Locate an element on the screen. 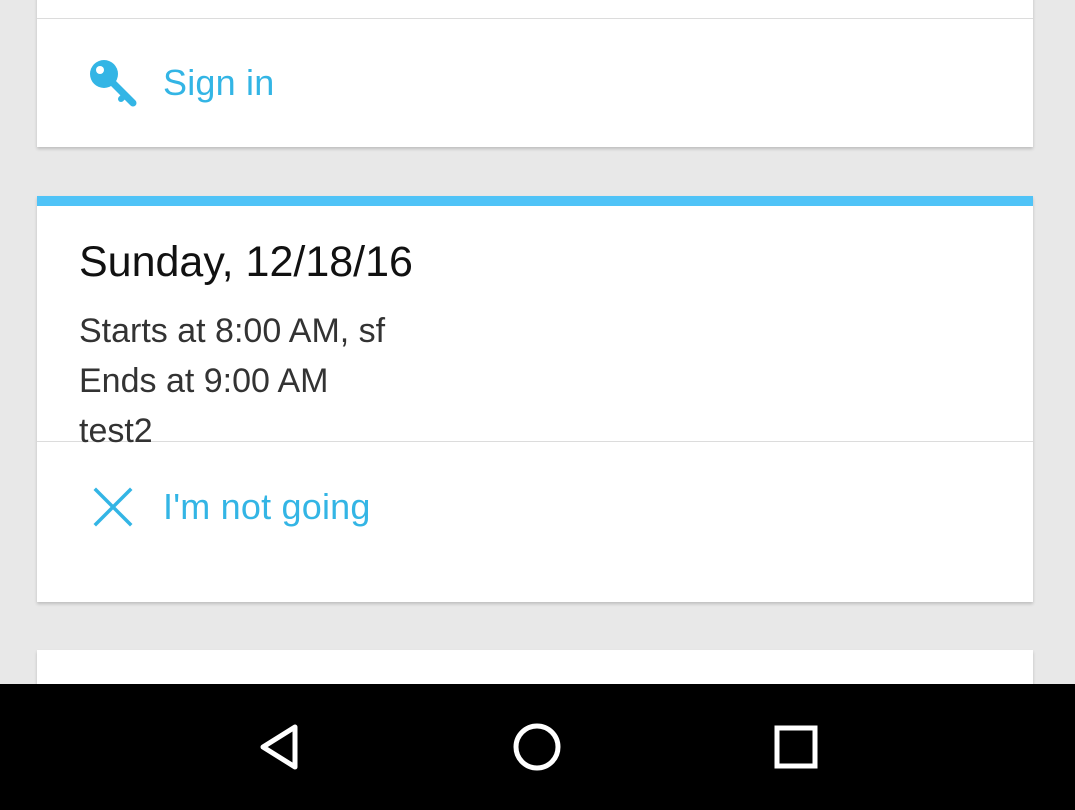  event-end-time: Ends at 9:00 AM is located at coordinates (204, 381).